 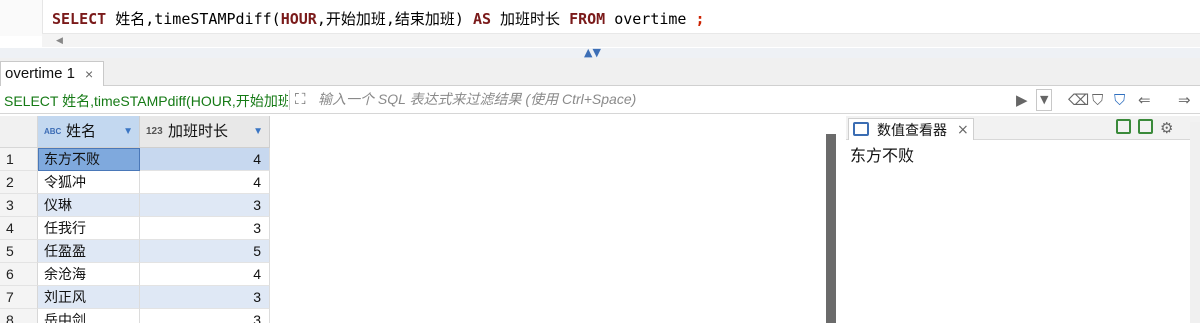 I want to click on sql-keyword-as: AS, so click(x=481, y=19).